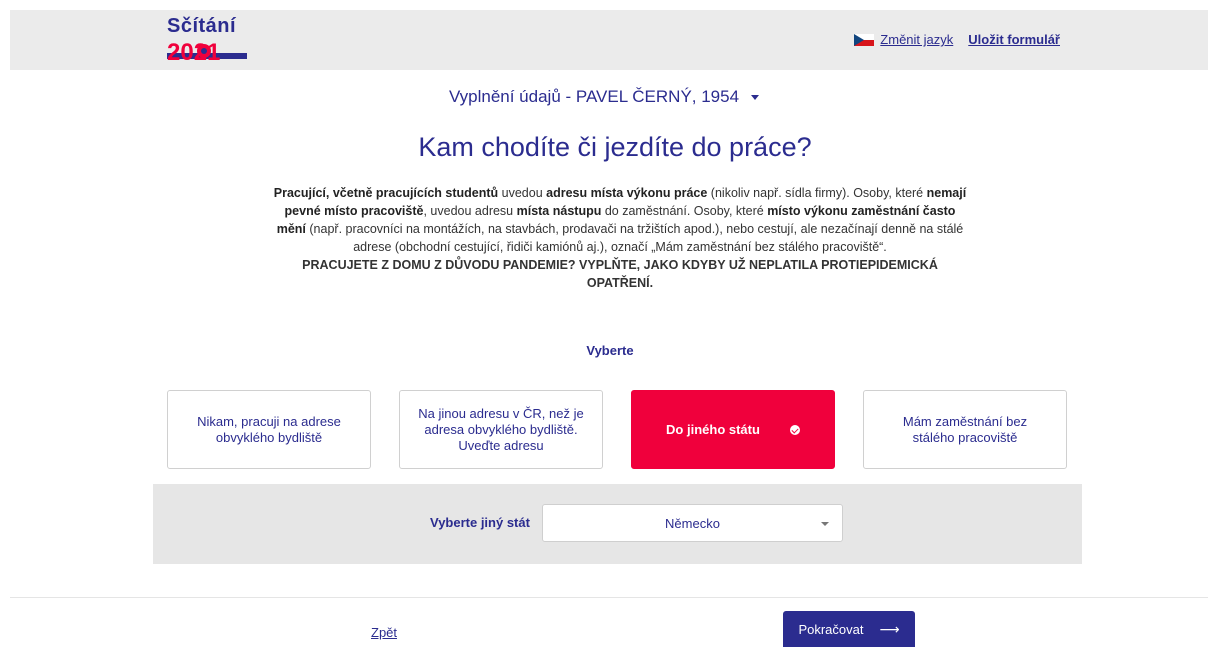  Describe the element at coordinates (615, 147) in the screenshot. I see `page-title: Kam chodíte či jezdíte do práce?` at that location.